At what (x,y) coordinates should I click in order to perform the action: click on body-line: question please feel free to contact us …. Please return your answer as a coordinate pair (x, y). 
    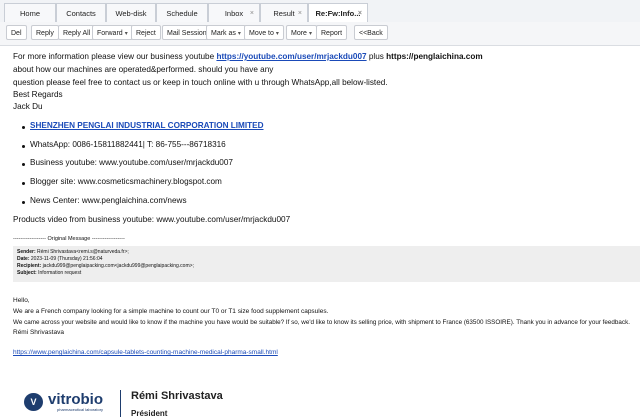
    Looking at the image, I should click on (200, 82).